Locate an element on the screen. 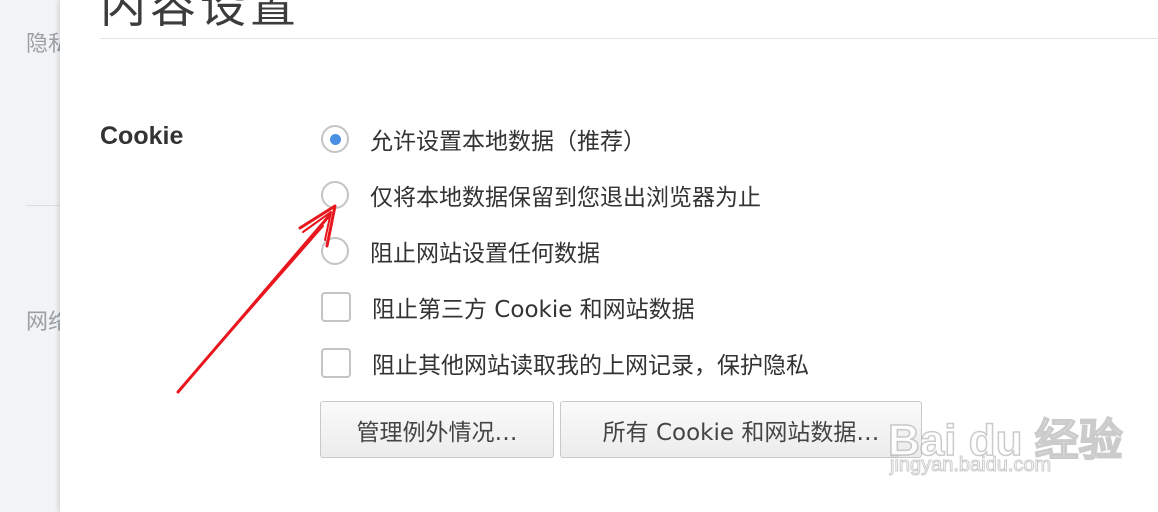  radio-allow-local-data: 允许设置本地数据（推荐） is located at coordinates (483, 139).